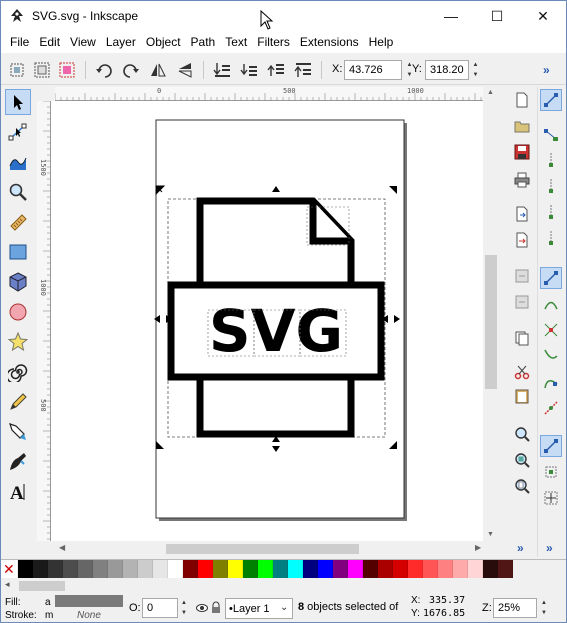  I want to click on open-button, so click(522, 126).